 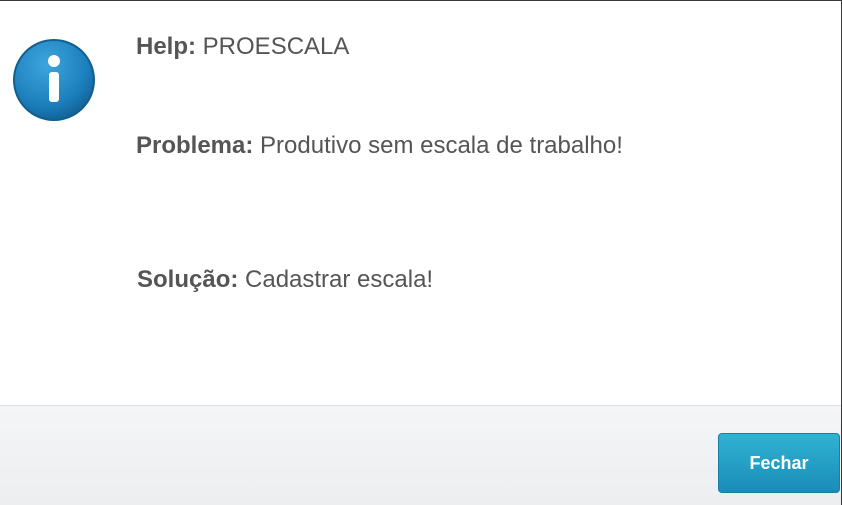 What do you see at coordinates (441, 145) in the screenshot?
I see `problem-value: Produtivo sem escala de trabalho!` at bounding box center [441, 145].